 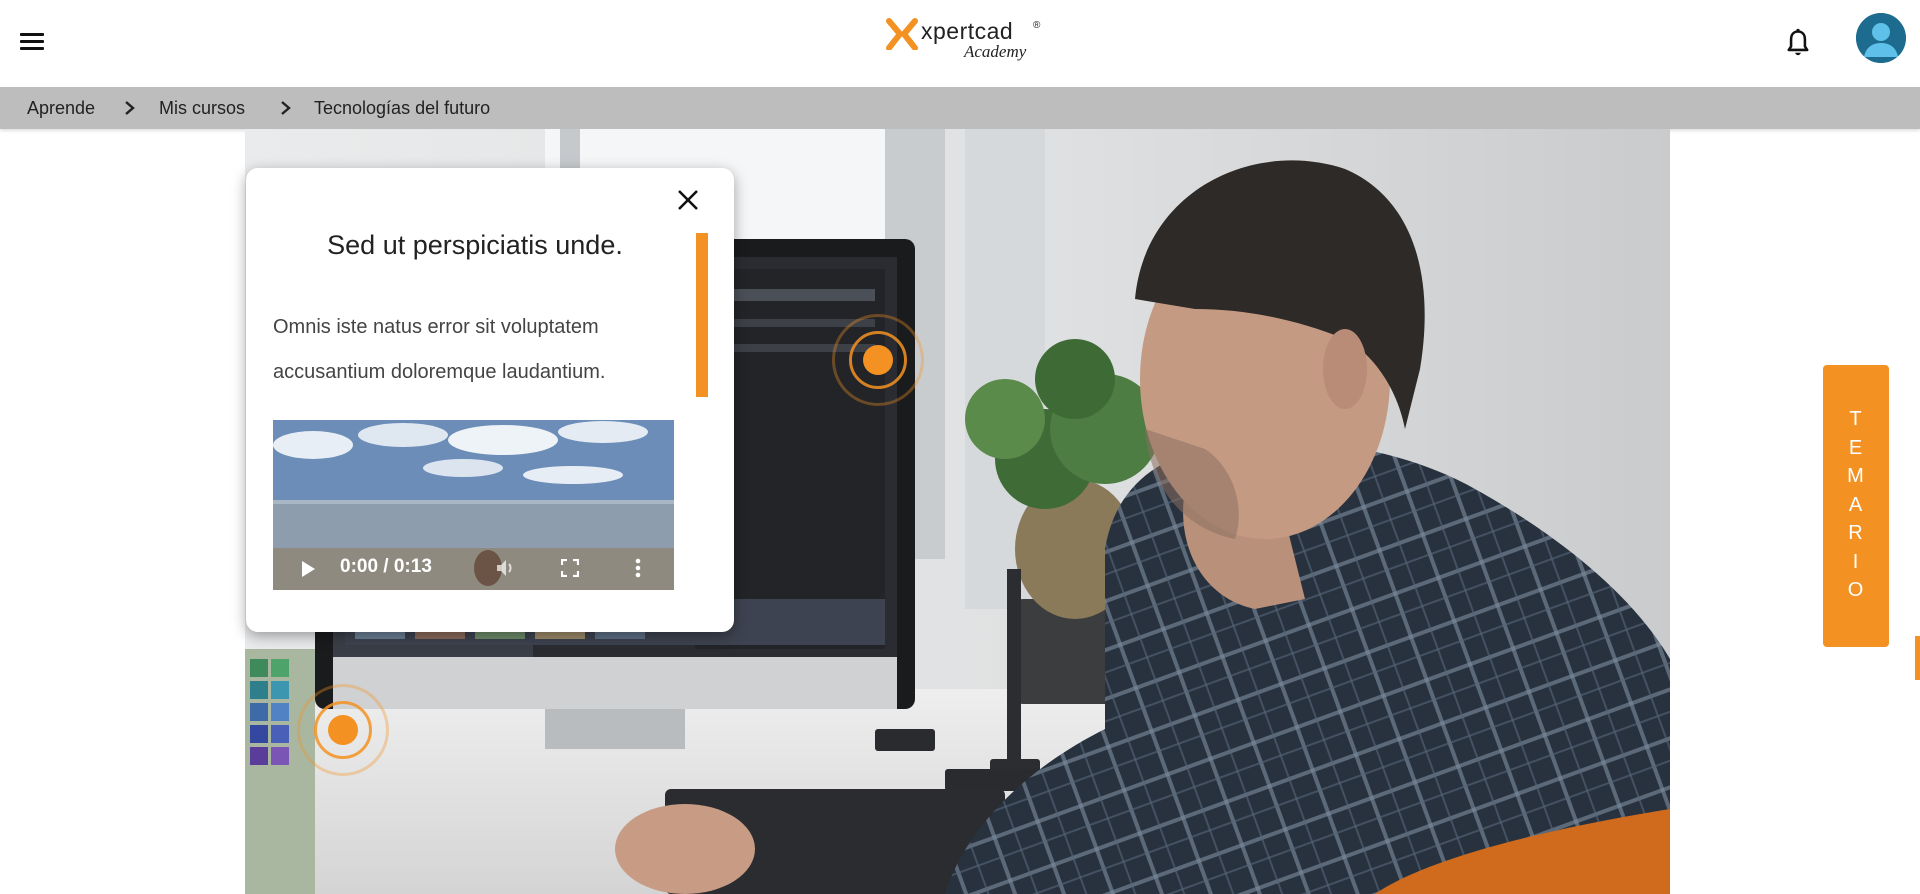 What do you see at coordinates (1856, 419) in the screenshot?
I see `temario-letter: T` at bounding box center [1856, 419].